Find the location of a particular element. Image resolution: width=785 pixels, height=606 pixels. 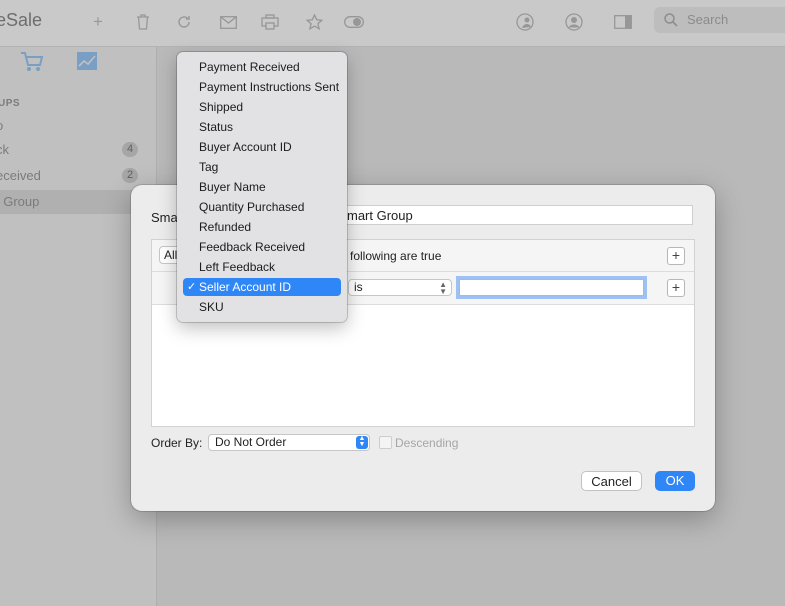

menu-item-selected: ✓ Seller Account ID is located at coordinates (262, 287).